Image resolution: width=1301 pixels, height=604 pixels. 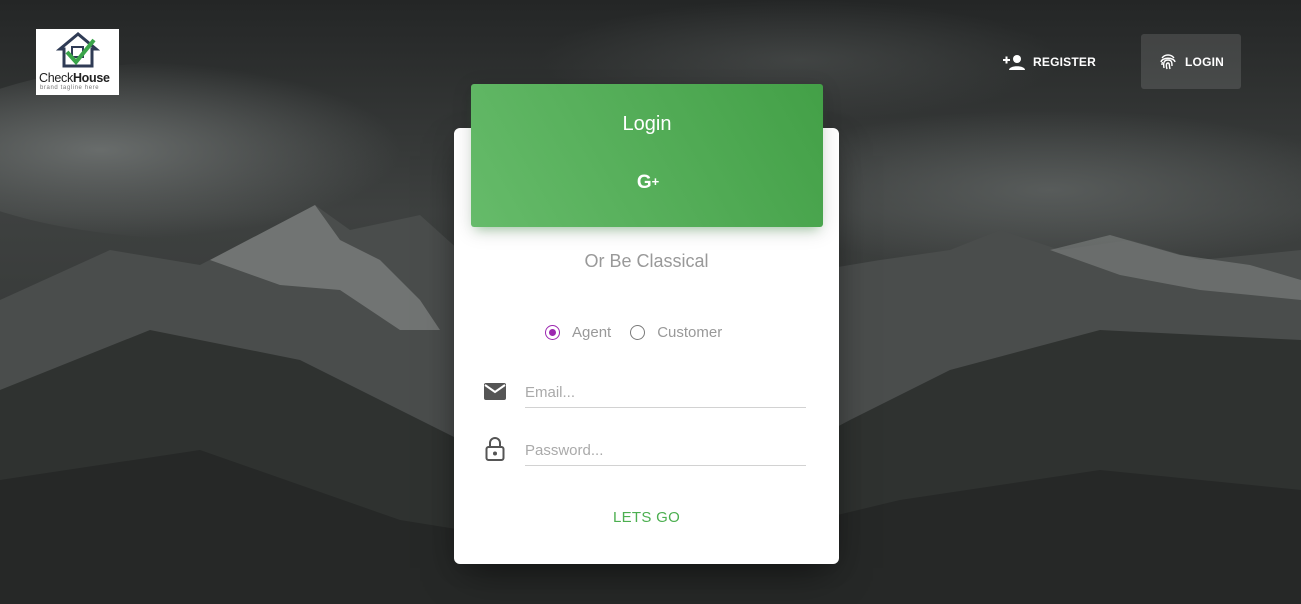 What do you see at coordinates (647, 124) in the screenshot?
I see `login-title: Login` at bounding box center [647, 124].